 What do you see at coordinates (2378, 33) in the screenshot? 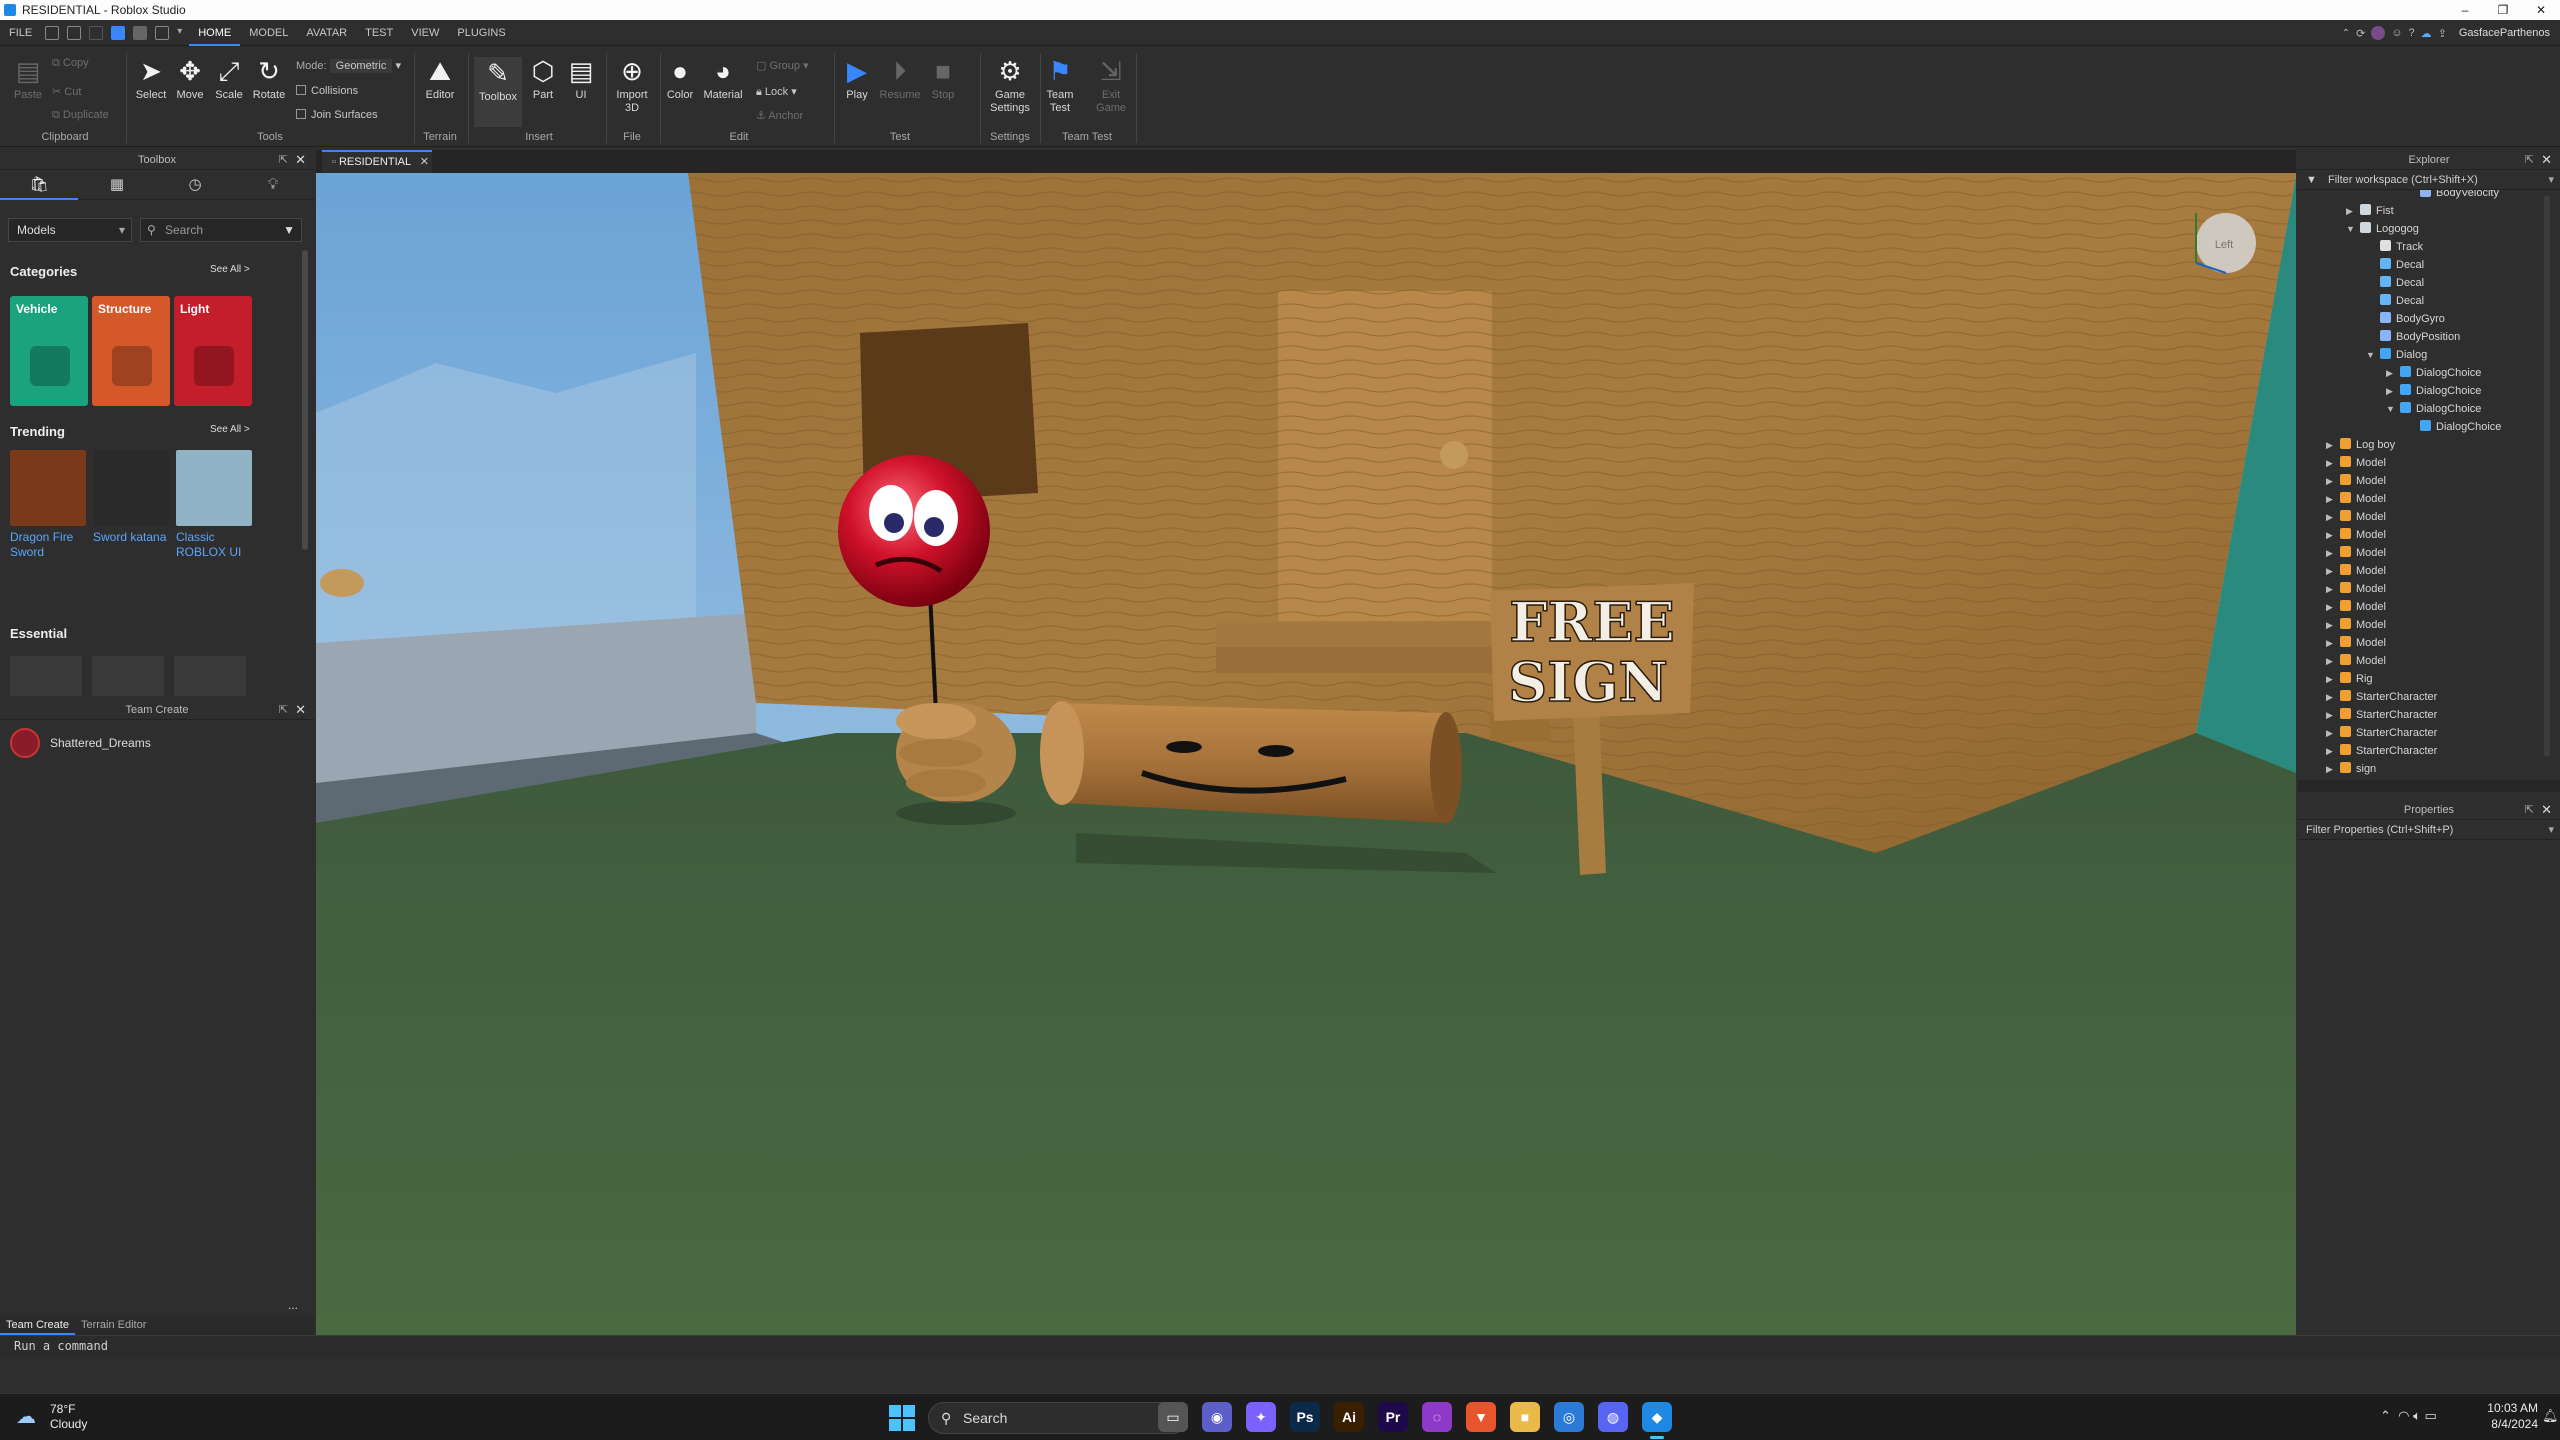
I see `avatar` at bounding box center [2378, 33].